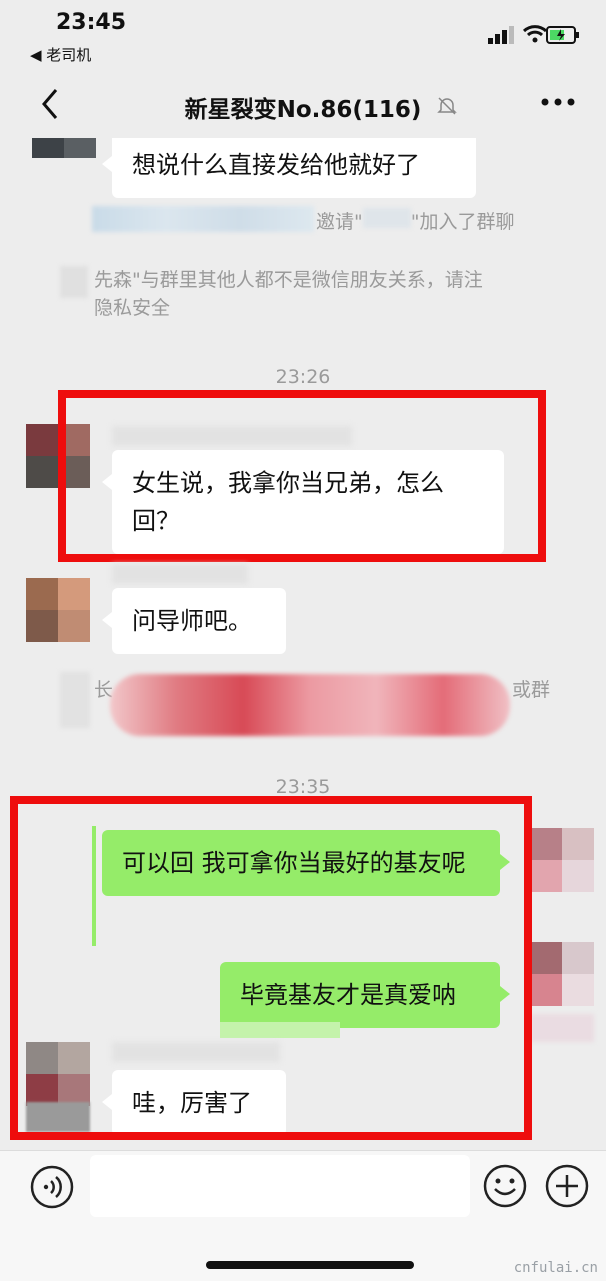 The width and height of the screenshot is (606, 1281). Describe the element at coordinates (303, 377) in the screenshot. I see `timestamp: 23:26` at that location.